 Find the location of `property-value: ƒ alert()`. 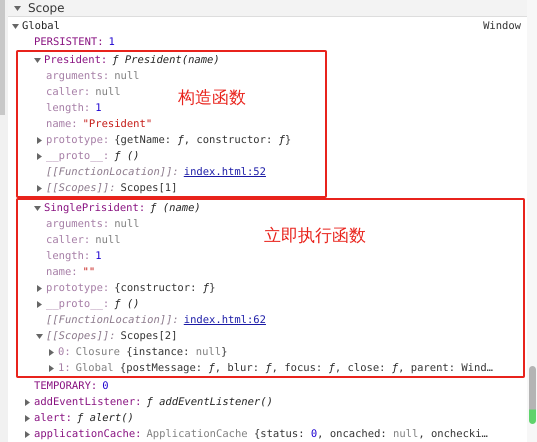

property-value: ƒ alert() is located at coordinates (105, 418).